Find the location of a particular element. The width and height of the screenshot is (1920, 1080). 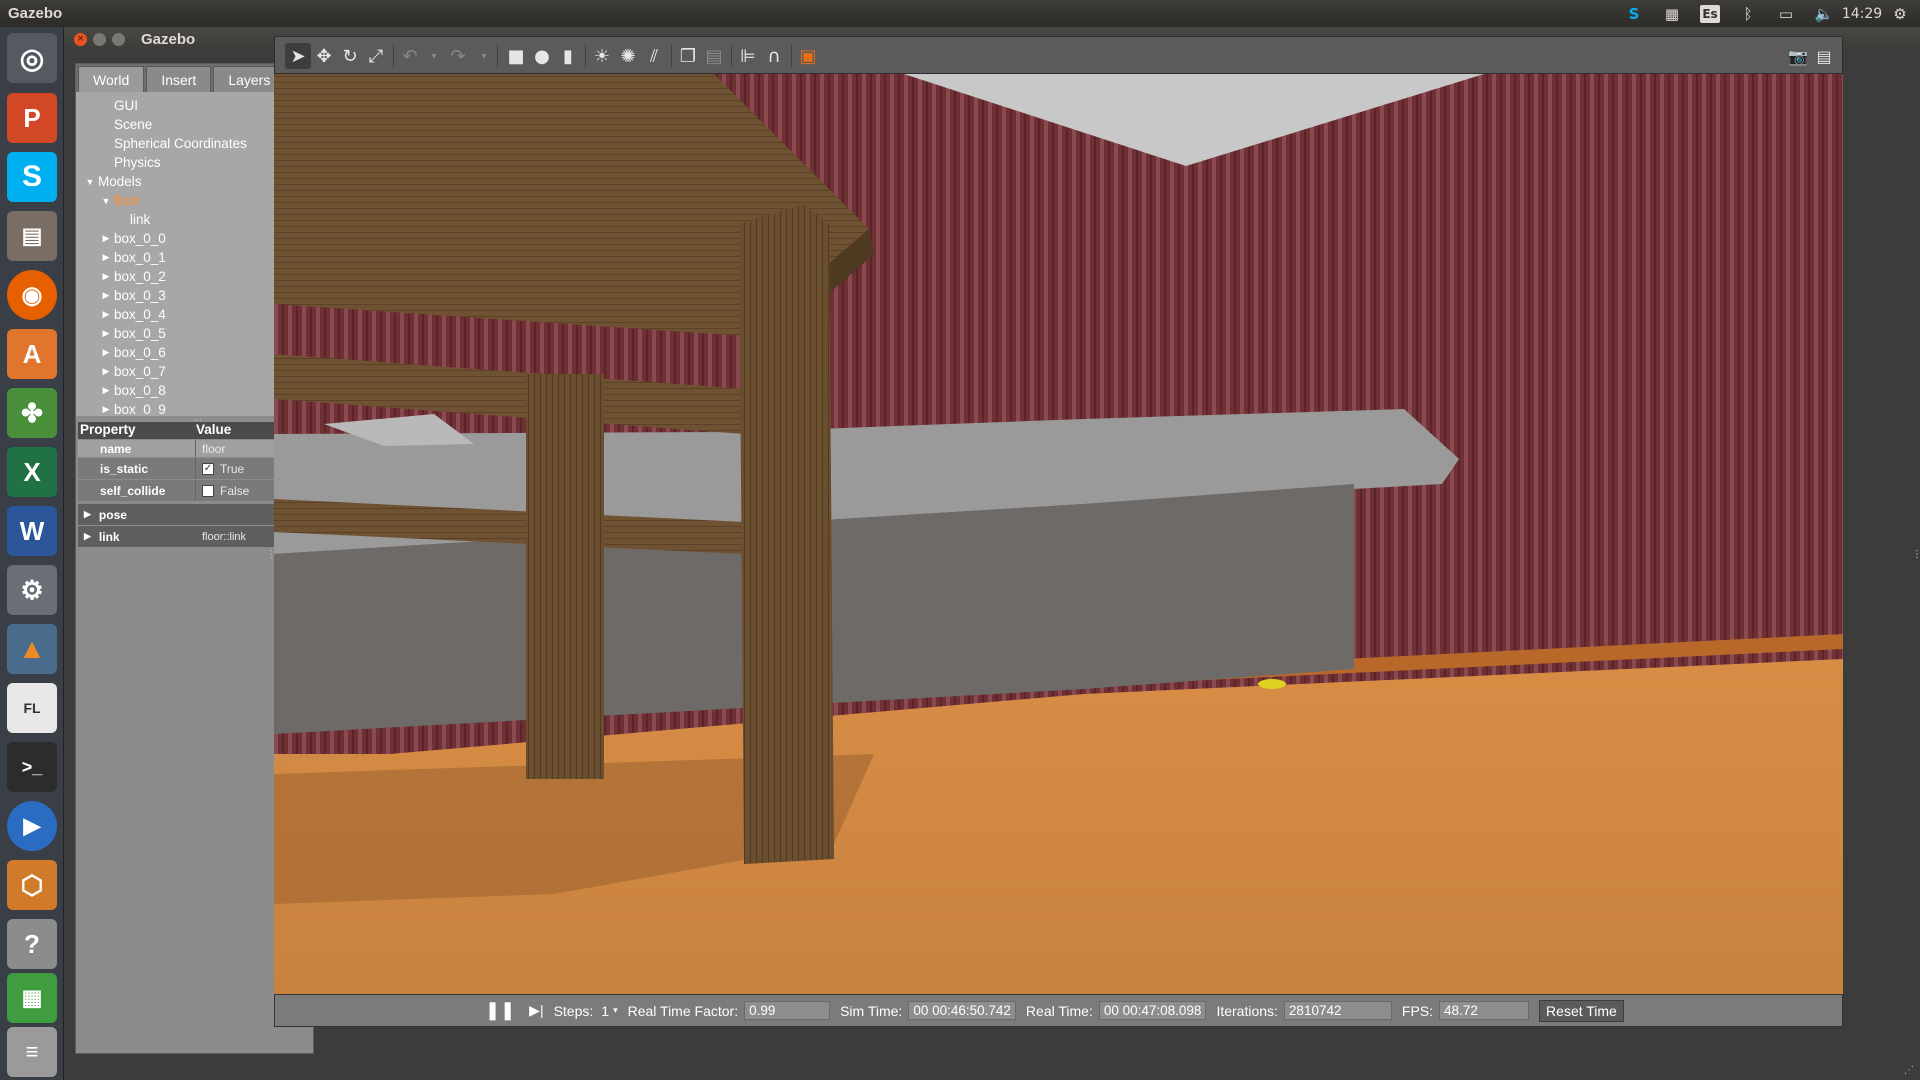

help-icon: ? is located at coordinates (32, 944).